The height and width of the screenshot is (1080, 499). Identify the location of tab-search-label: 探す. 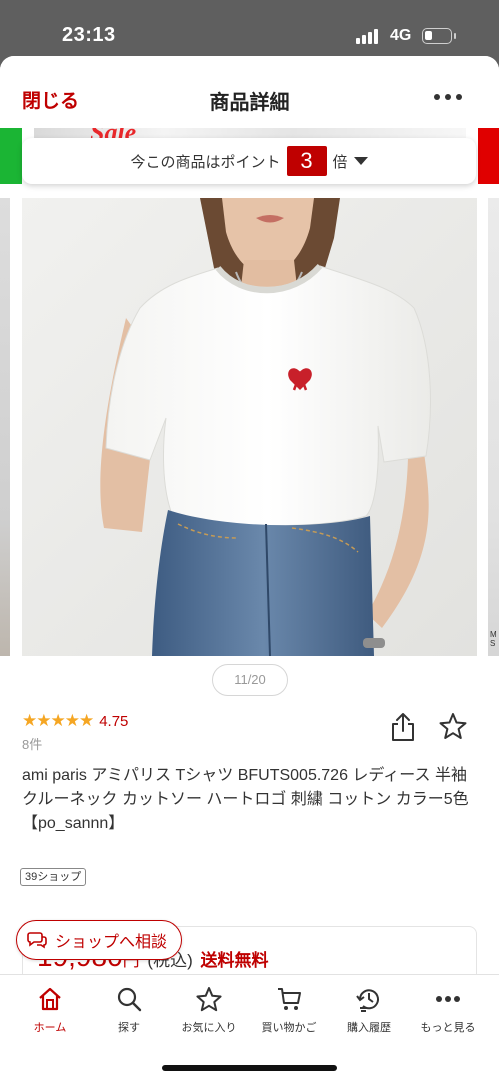
(129, 1028).